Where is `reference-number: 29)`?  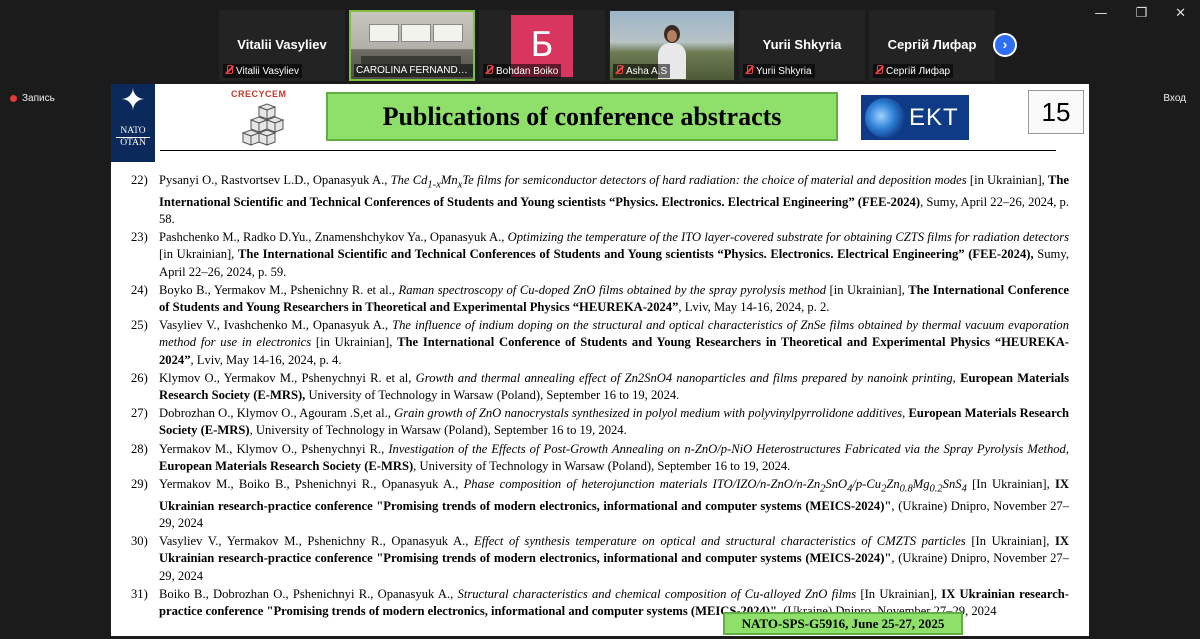
reference-number: 29) is located at coordinates (139, 483).